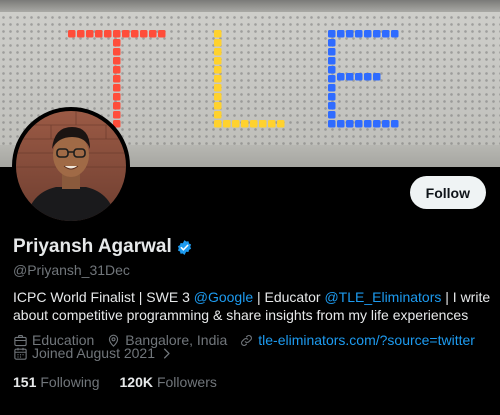  I want to click on link-icon, so click(247, 340).